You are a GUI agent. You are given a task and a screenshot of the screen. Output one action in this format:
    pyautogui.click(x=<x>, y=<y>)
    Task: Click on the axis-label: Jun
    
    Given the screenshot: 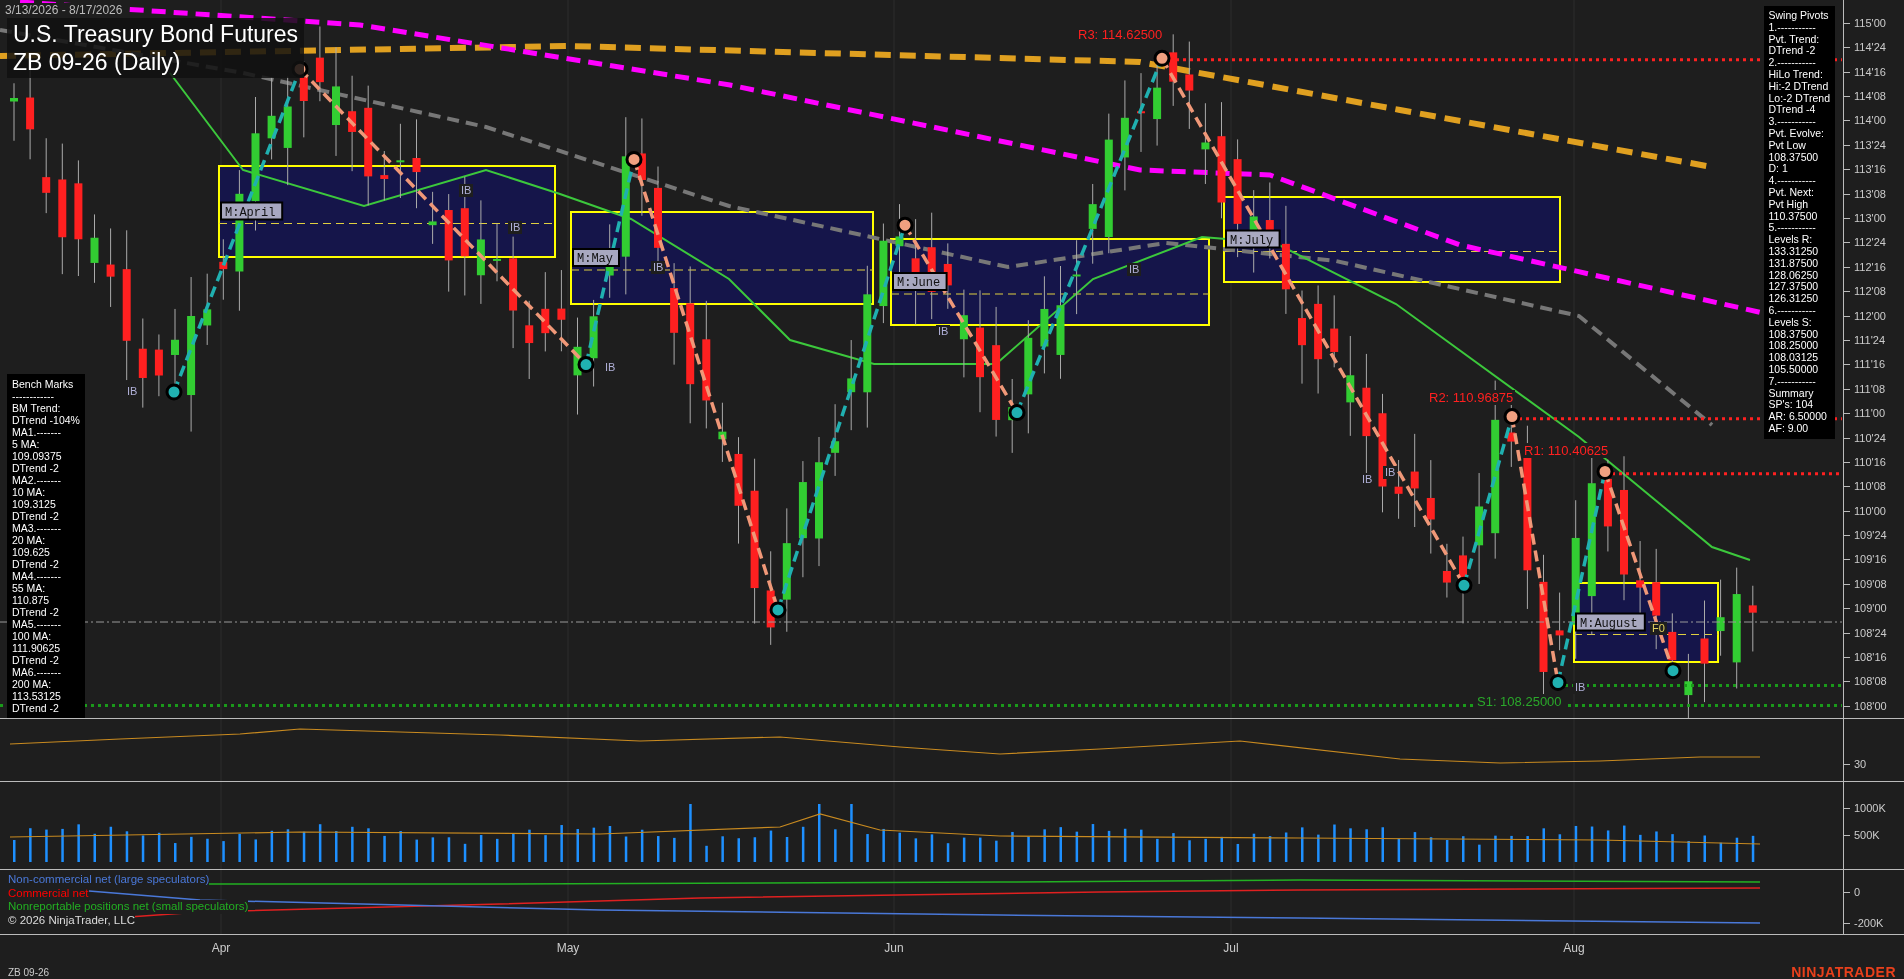 What is the action you would take?
    pyautogui.click(x=894, y=948)
    